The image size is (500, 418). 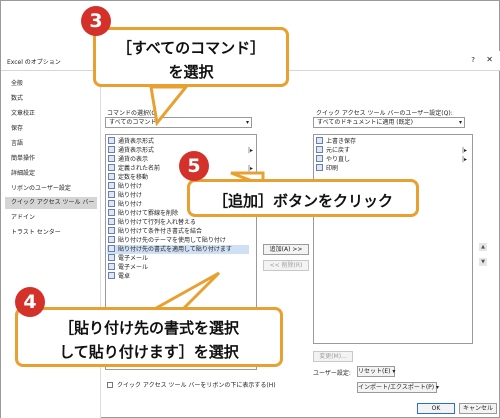 What do you see at coordinates (191, 48) in the screenshot?
I see `callout-3-line1: ［すべてのコマンド］` at bounding box center [191, 48].